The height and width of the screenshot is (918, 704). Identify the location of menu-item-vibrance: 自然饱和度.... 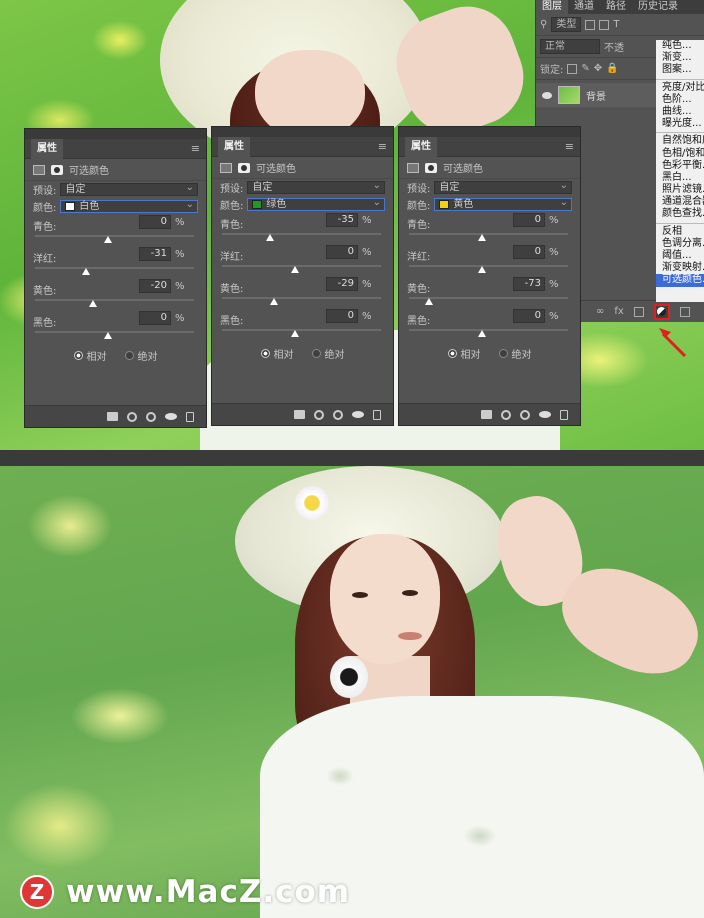
(680, 141).